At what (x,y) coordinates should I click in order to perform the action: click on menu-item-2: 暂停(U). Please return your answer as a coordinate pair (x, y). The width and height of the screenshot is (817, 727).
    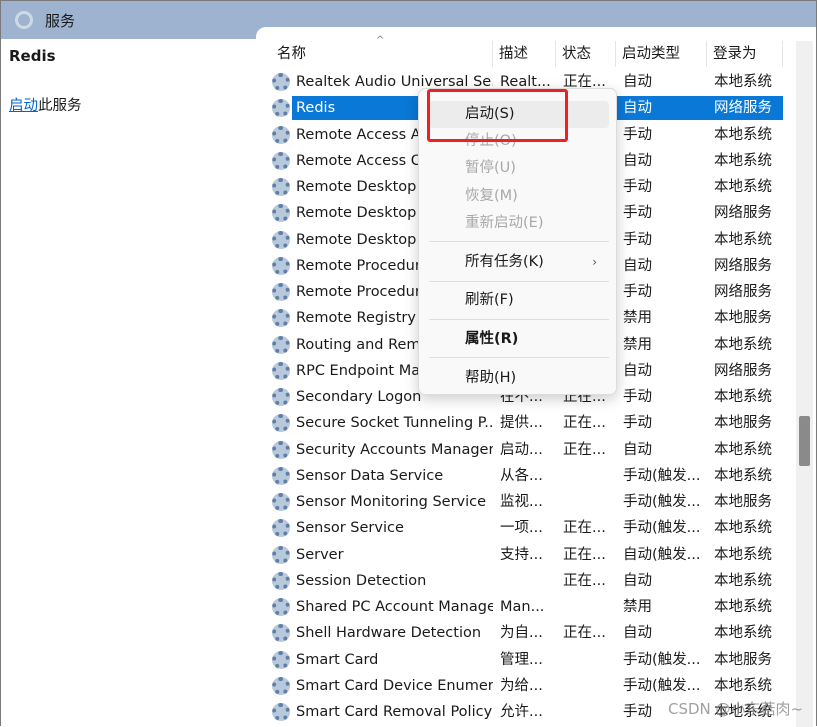
    Looking at the image, I should click on (519, 168).